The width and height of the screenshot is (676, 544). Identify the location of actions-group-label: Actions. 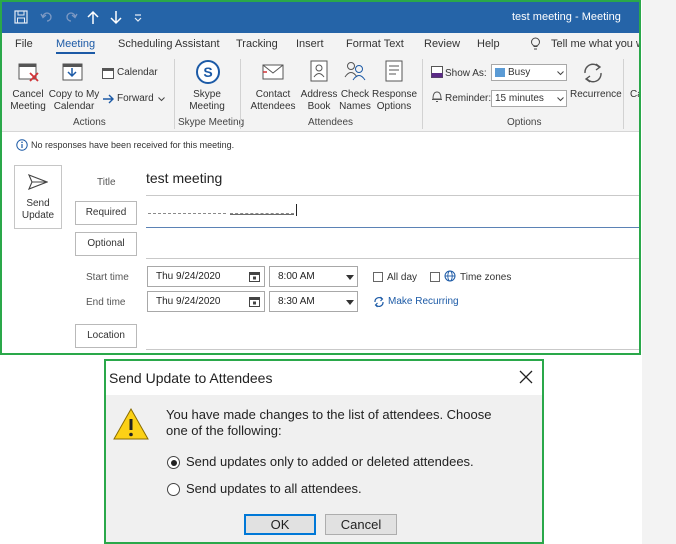
(89, 122).